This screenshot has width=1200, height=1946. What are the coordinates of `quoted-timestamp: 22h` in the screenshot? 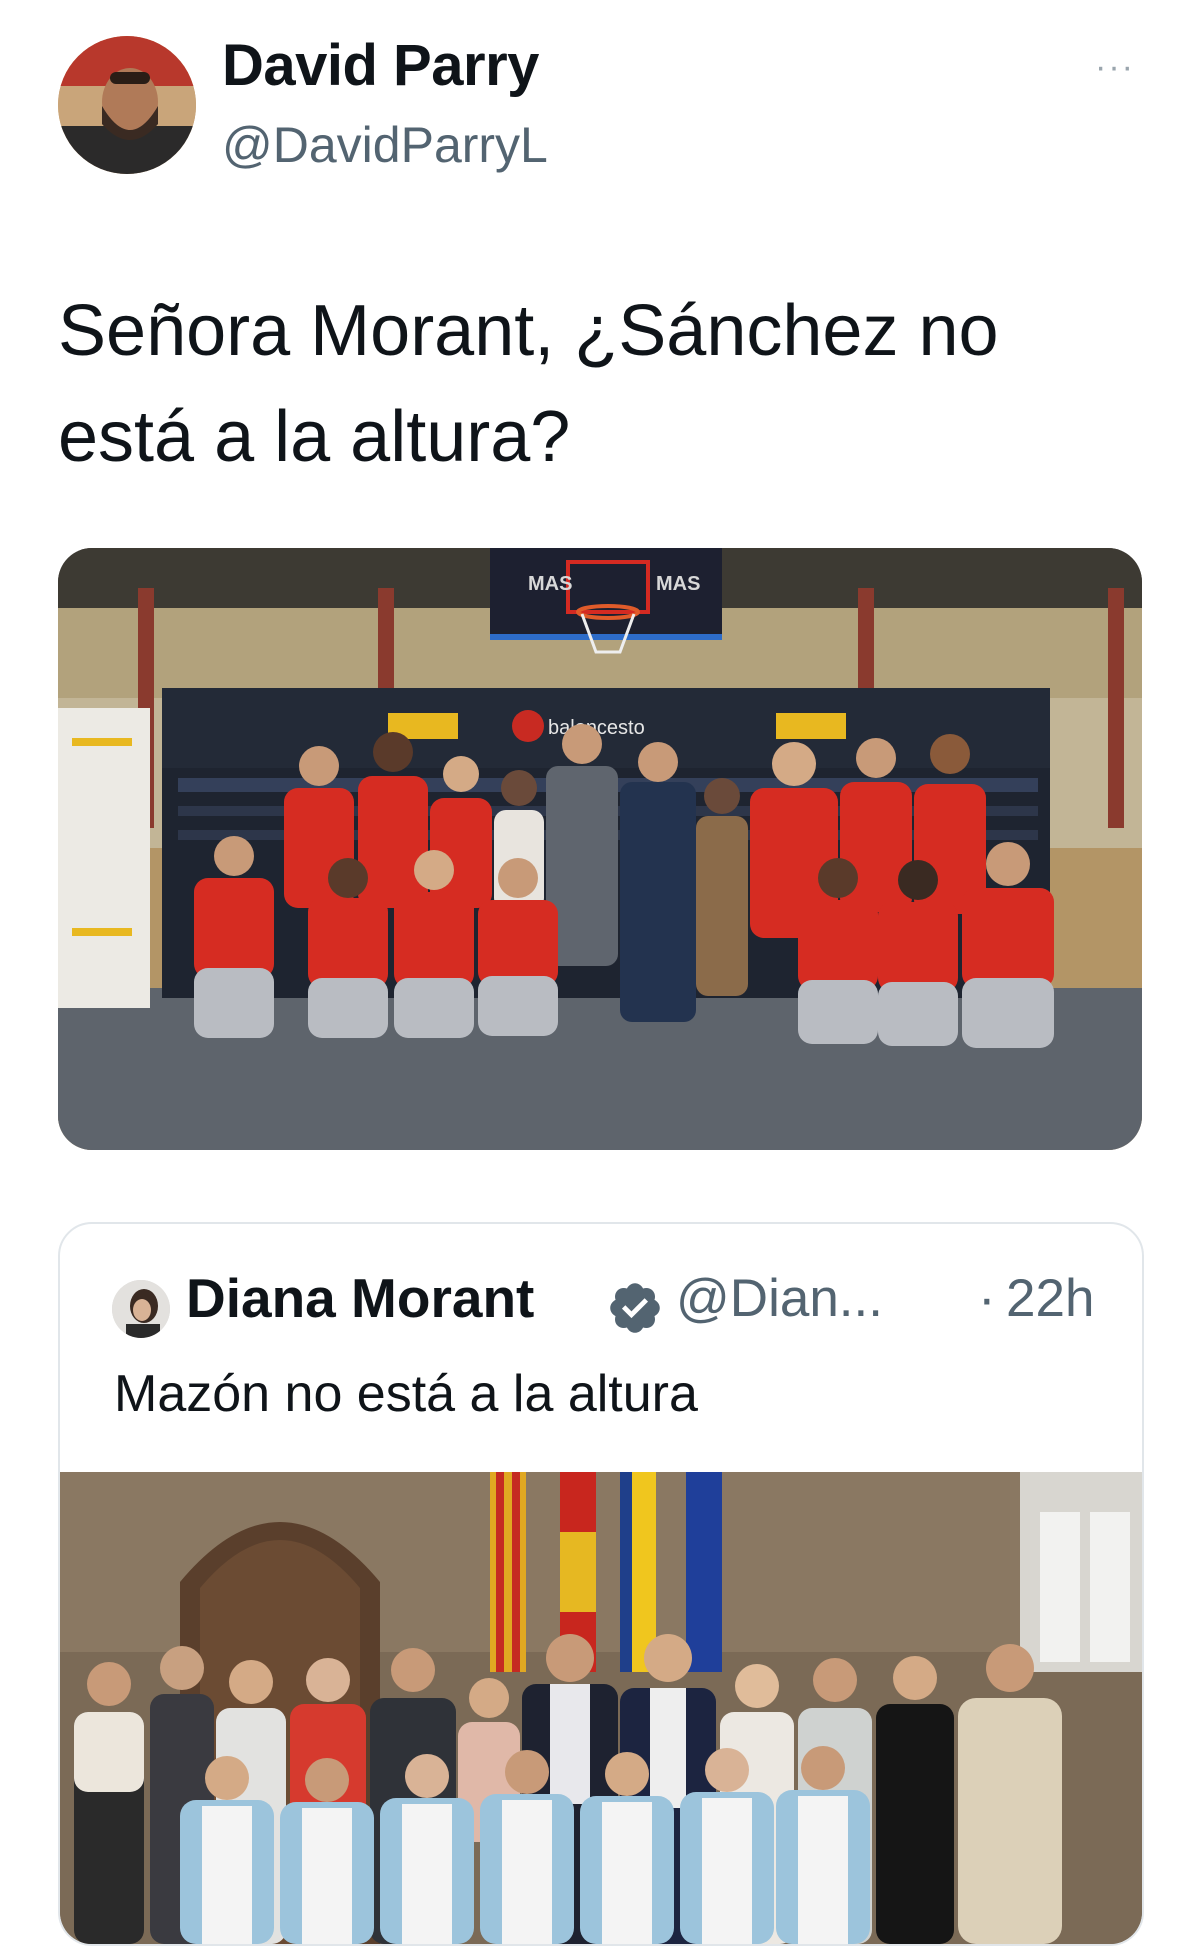 It's located at (1050, 1298).